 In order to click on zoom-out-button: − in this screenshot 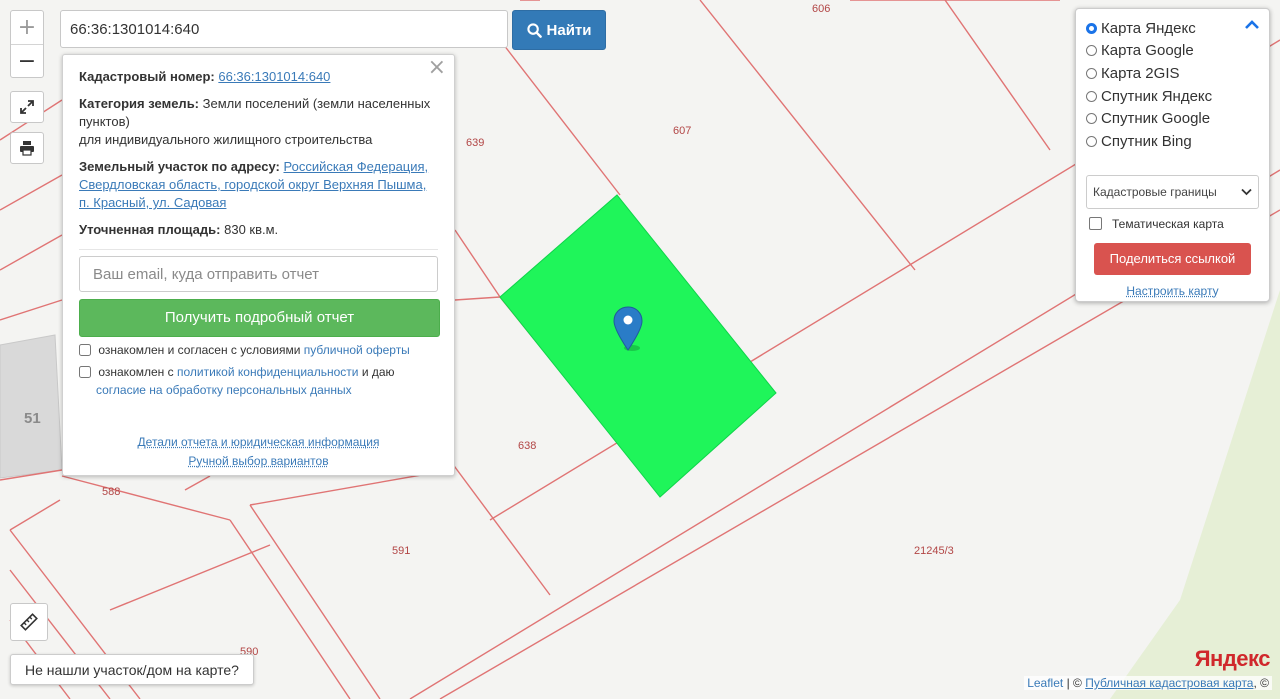, I will do `click(27, 61)`.